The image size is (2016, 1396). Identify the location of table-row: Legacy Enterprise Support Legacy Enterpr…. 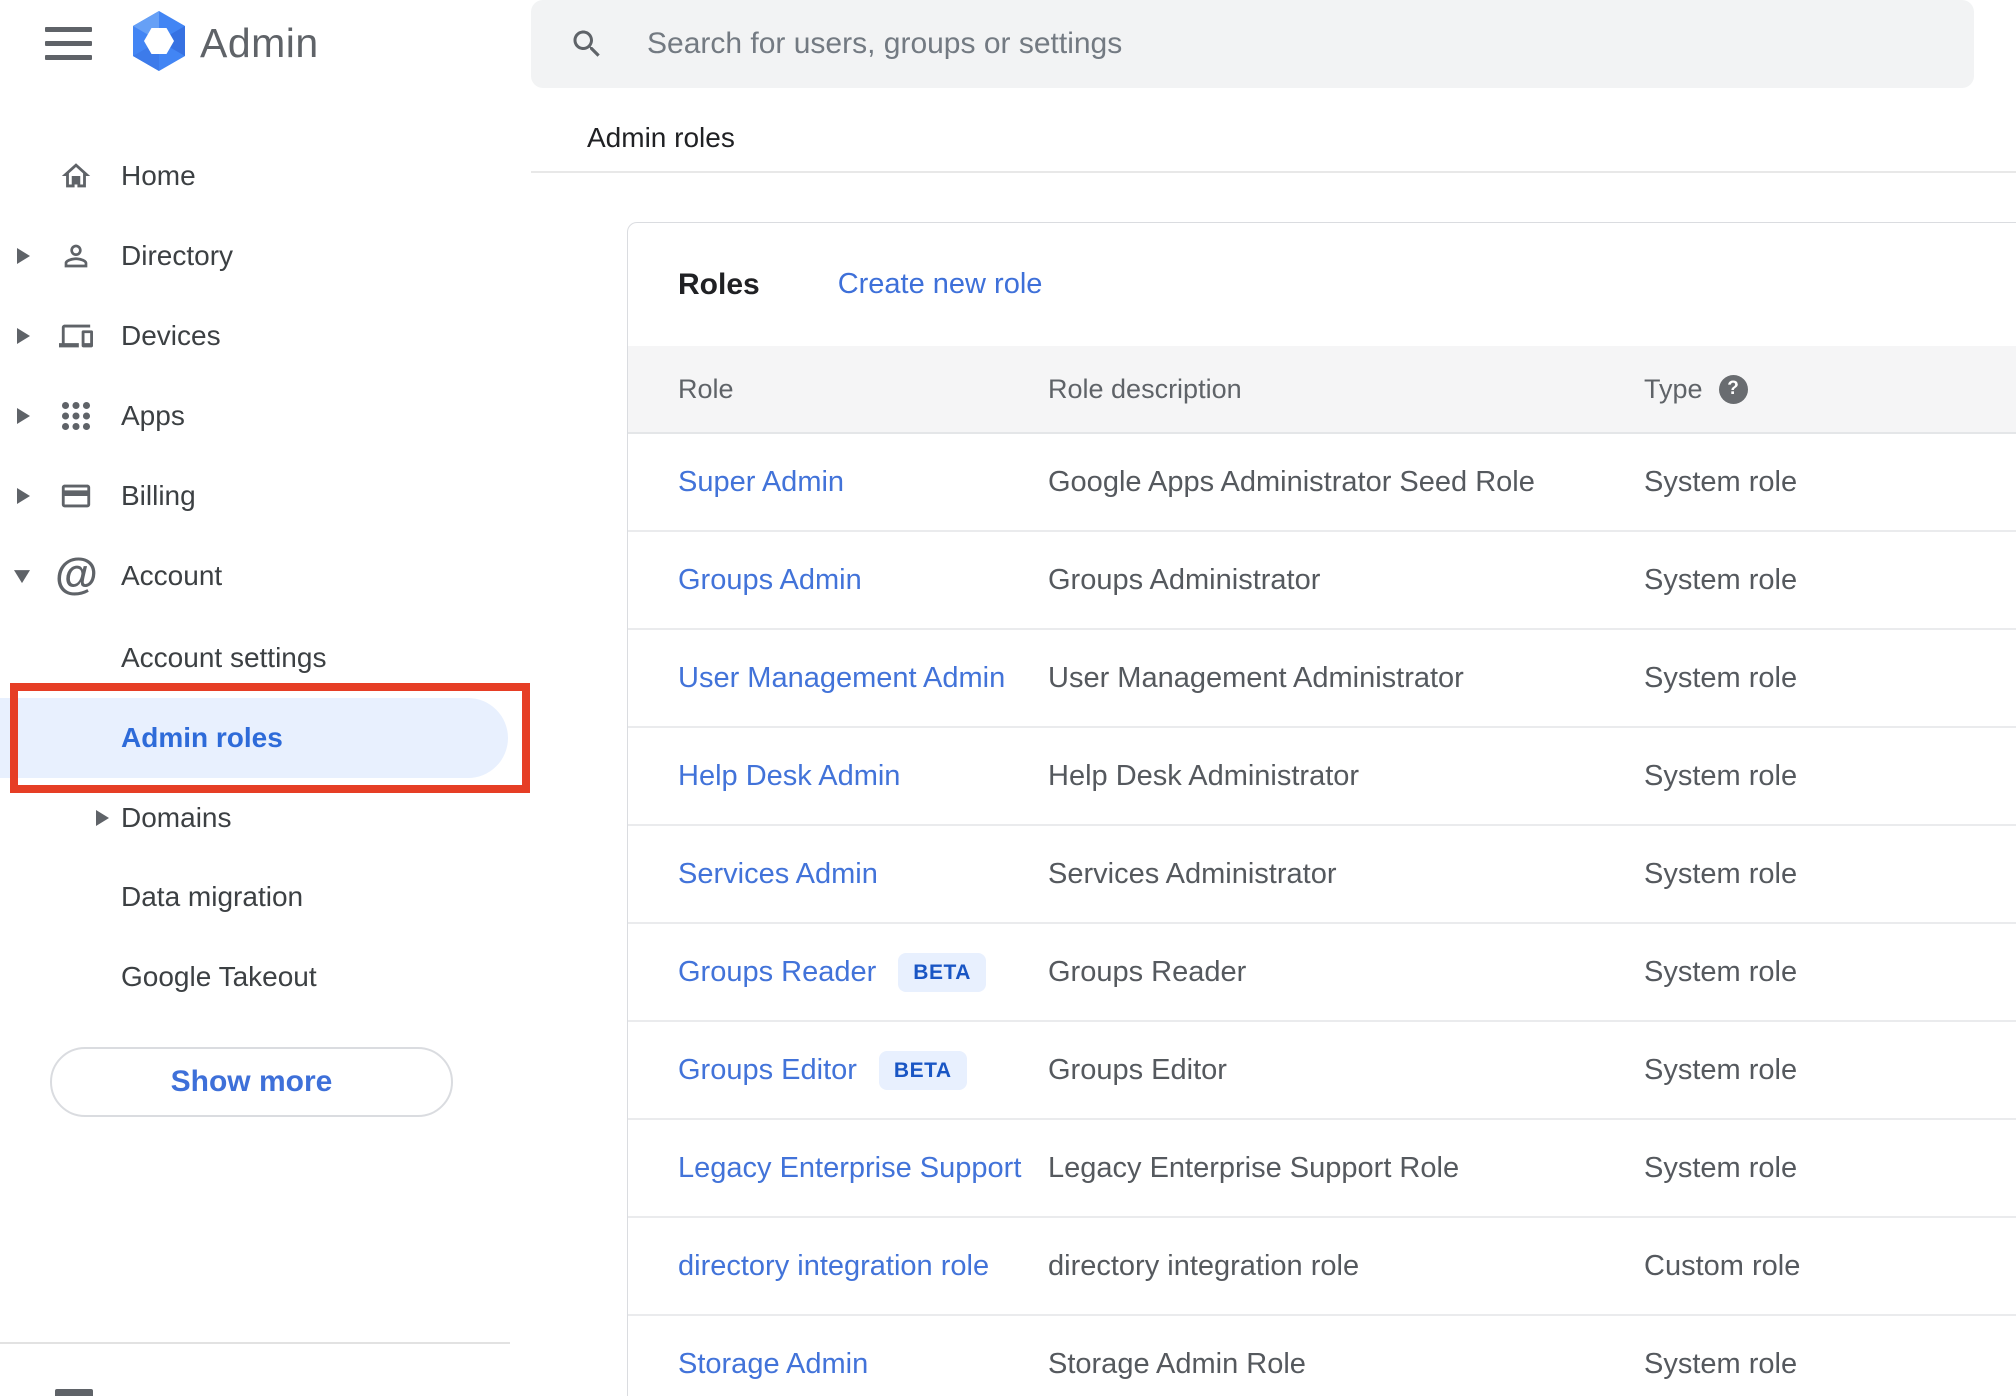
(1322, 1169).